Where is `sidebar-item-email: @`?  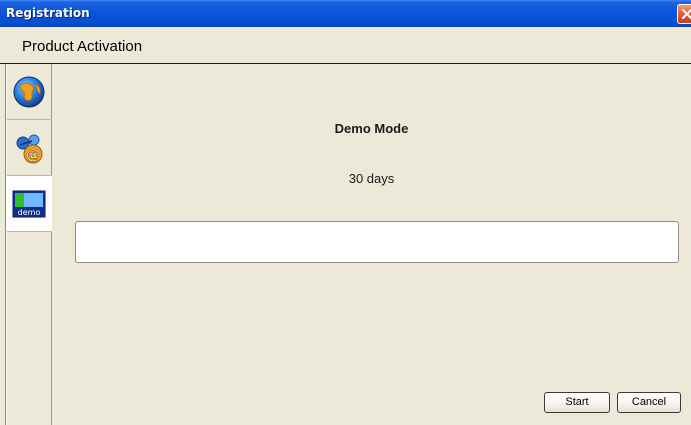
sidebar-item-email: @ is located at coordinates (29, 148).